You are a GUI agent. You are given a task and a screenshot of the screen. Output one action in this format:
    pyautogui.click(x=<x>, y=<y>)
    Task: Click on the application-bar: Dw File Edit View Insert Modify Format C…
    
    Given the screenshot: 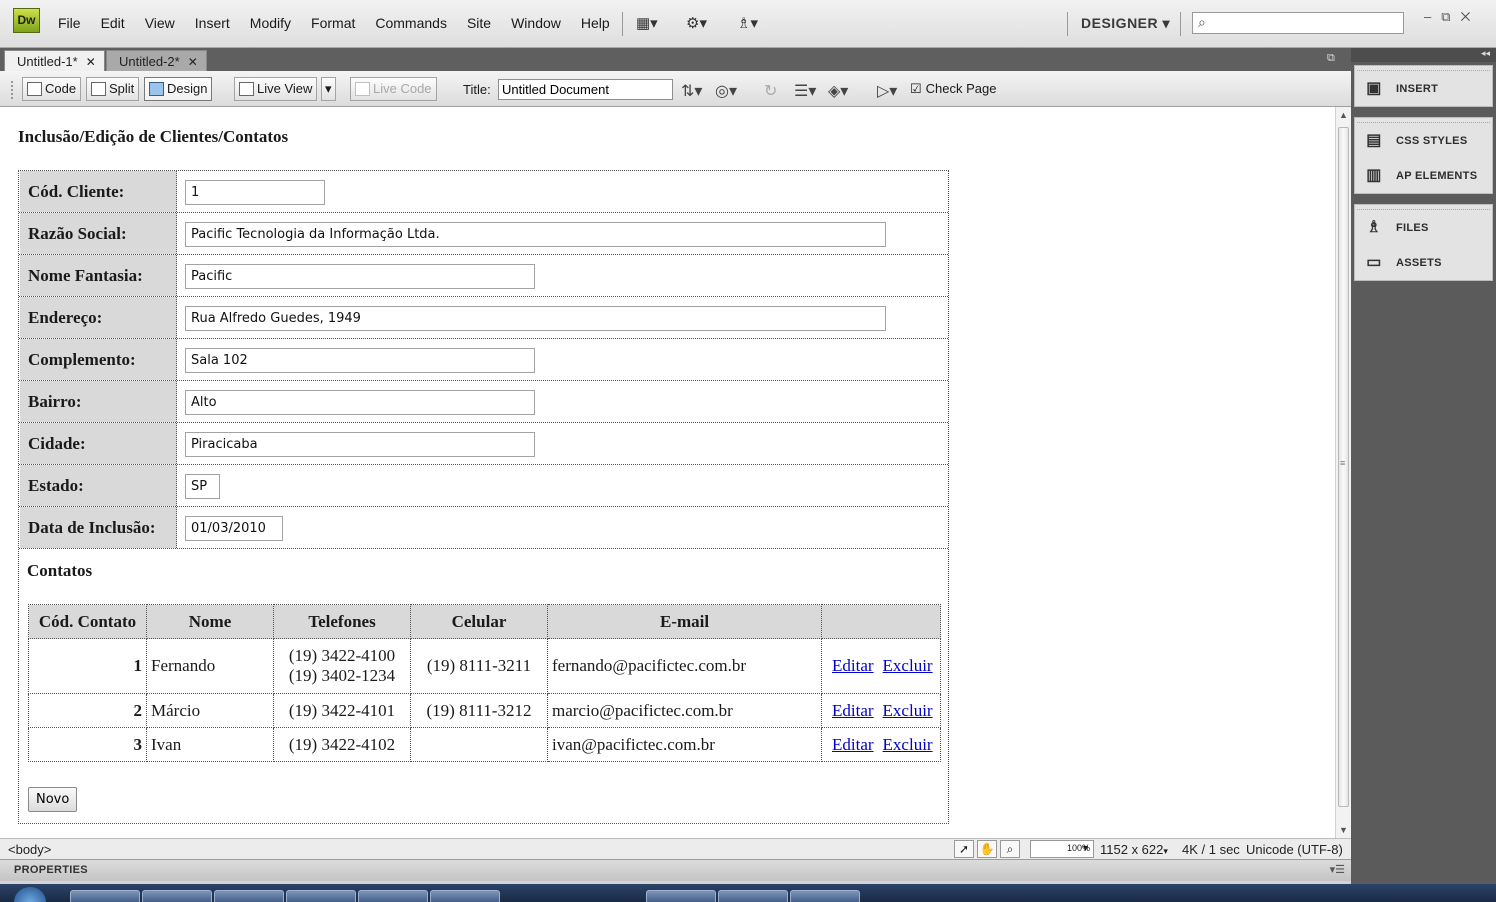 What is the action you would take?
    pyautogui.click(x=748, y=24)
    